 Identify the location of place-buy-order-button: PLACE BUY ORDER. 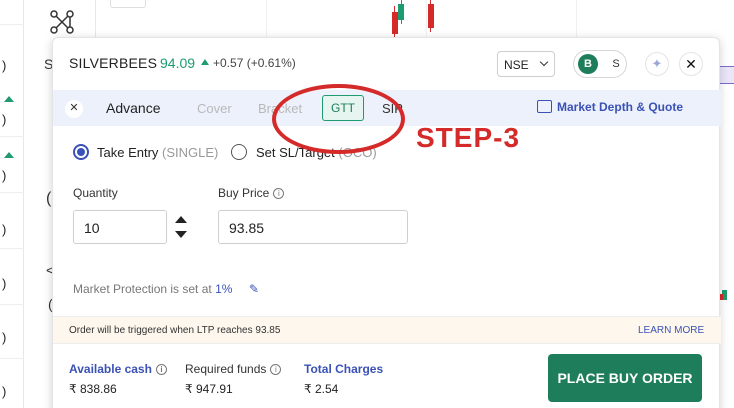
(625, 378).